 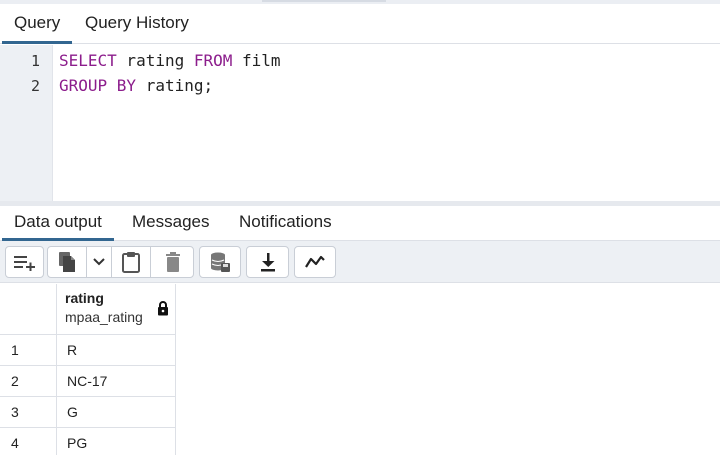 I want to click on download-button, so click(x=267, y=262).